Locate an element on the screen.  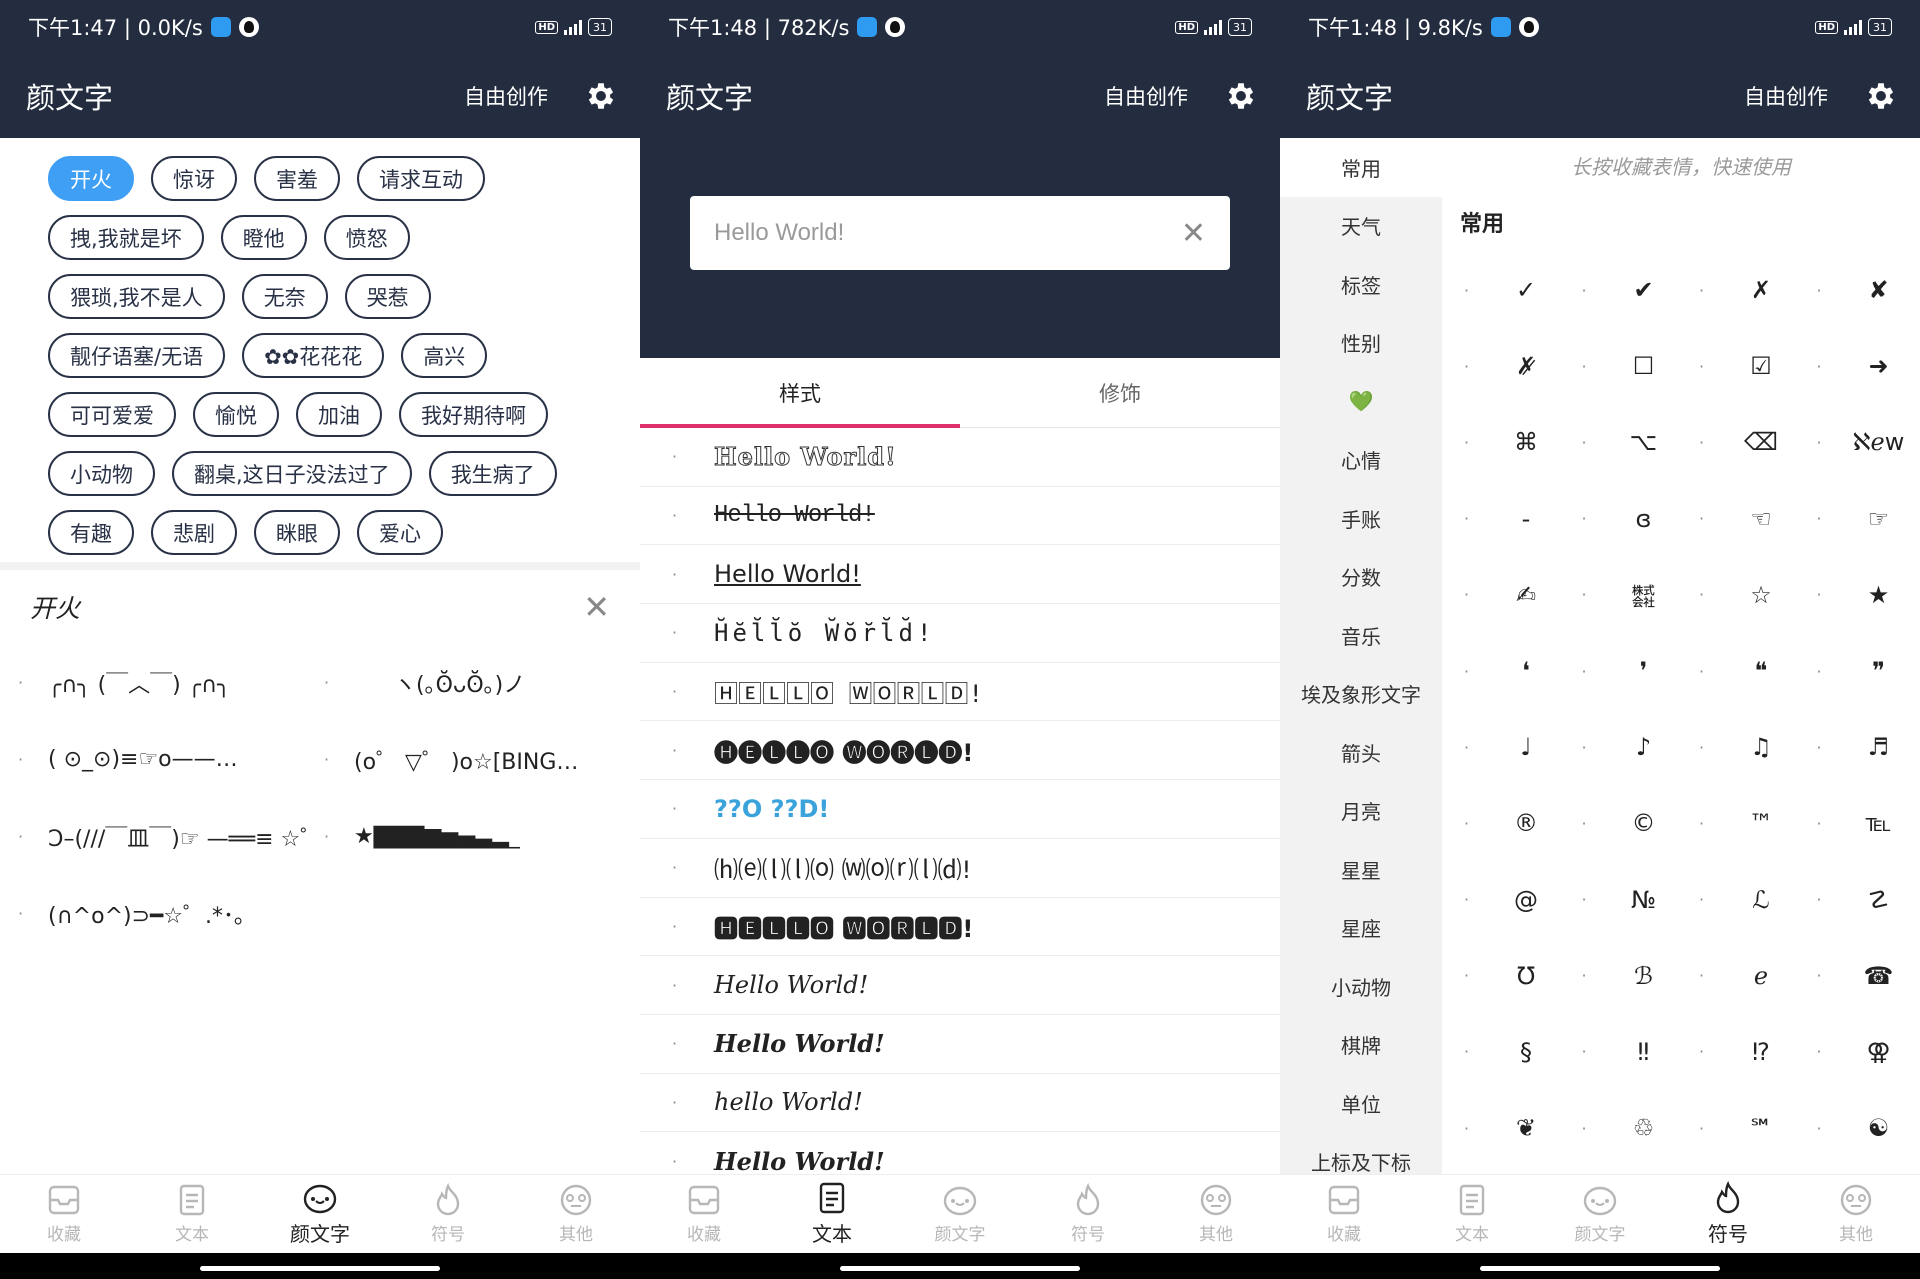
symbol-item: · ❦ is located at coordinates (1509, 1128).